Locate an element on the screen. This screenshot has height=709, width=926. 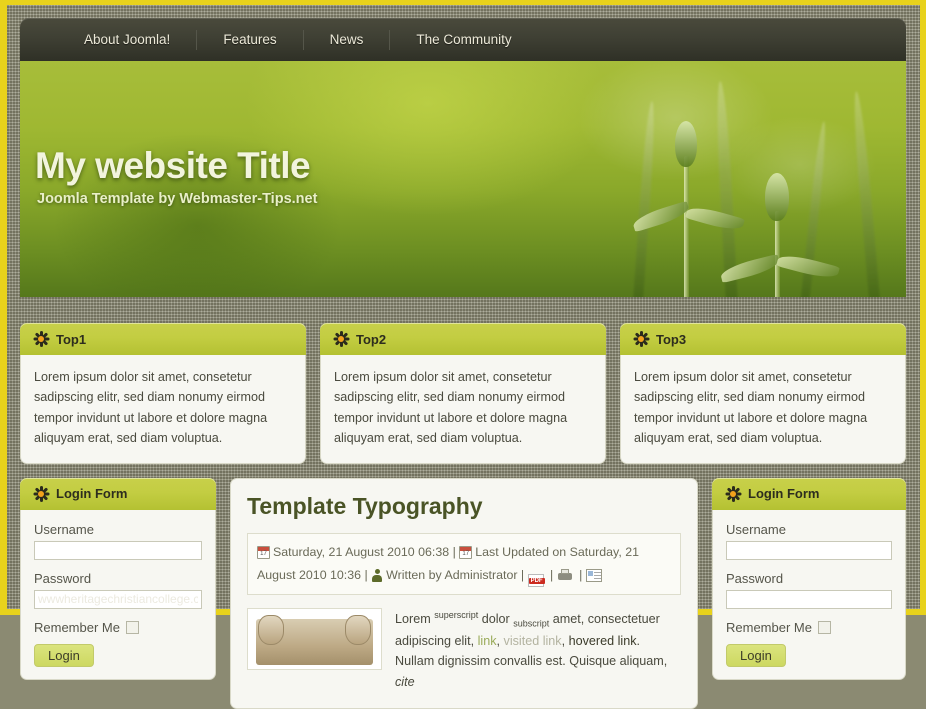
nav-item-about-joomla: About Joomla! is located at coordinates (128, 39).